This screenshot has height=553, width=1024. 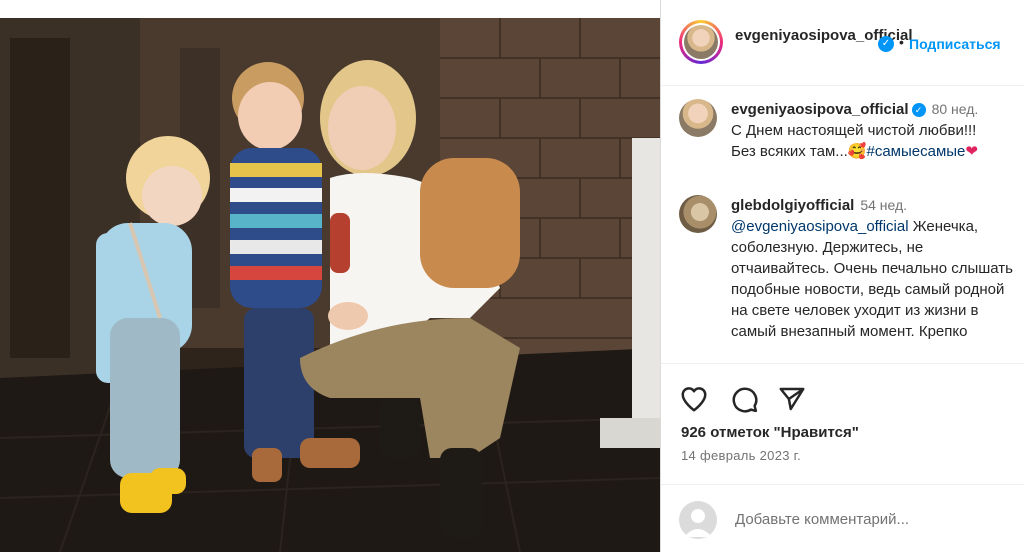 I want to click on comment-time: 54 нед., so click(x=883, y=205).